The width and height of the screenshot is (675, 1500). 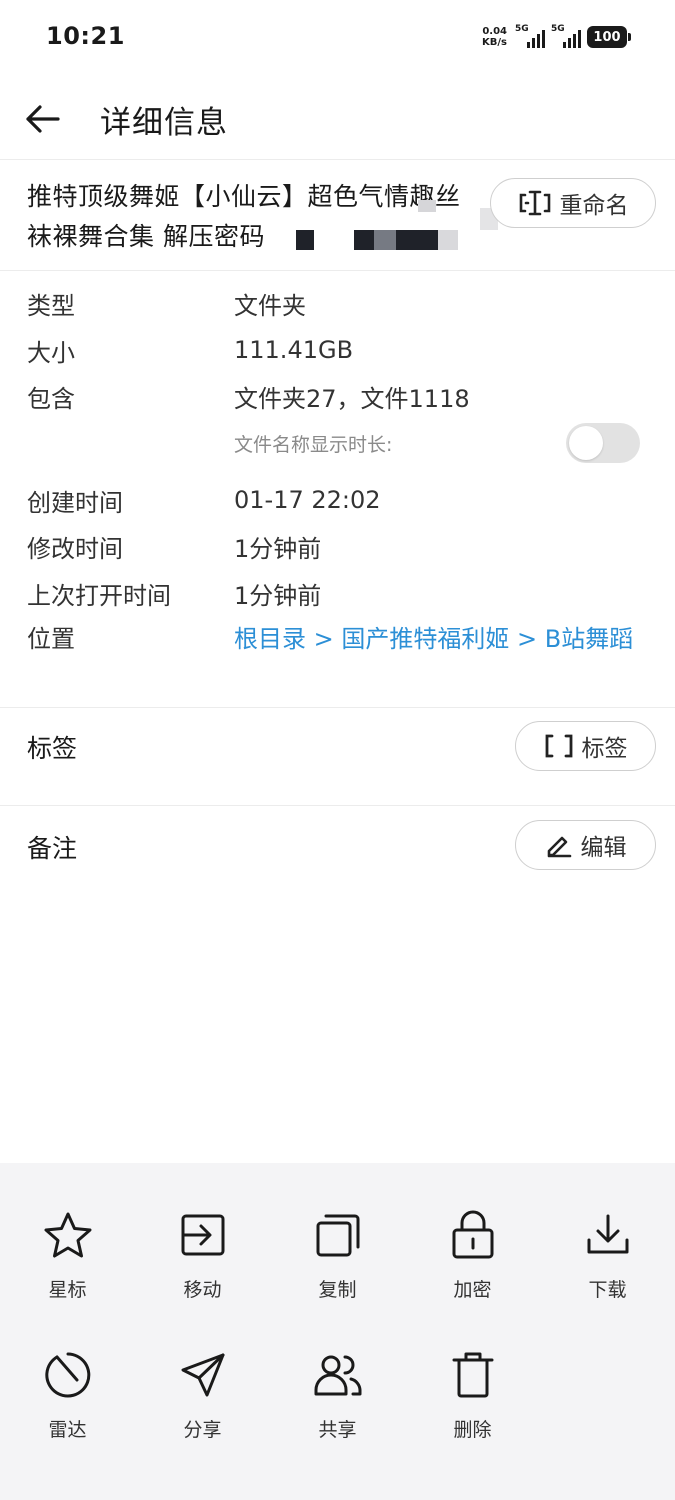 What do you see at coordinates (67, 1375) in the screenshot?
I see `radar-icon` at bounding box center [67, 1375].